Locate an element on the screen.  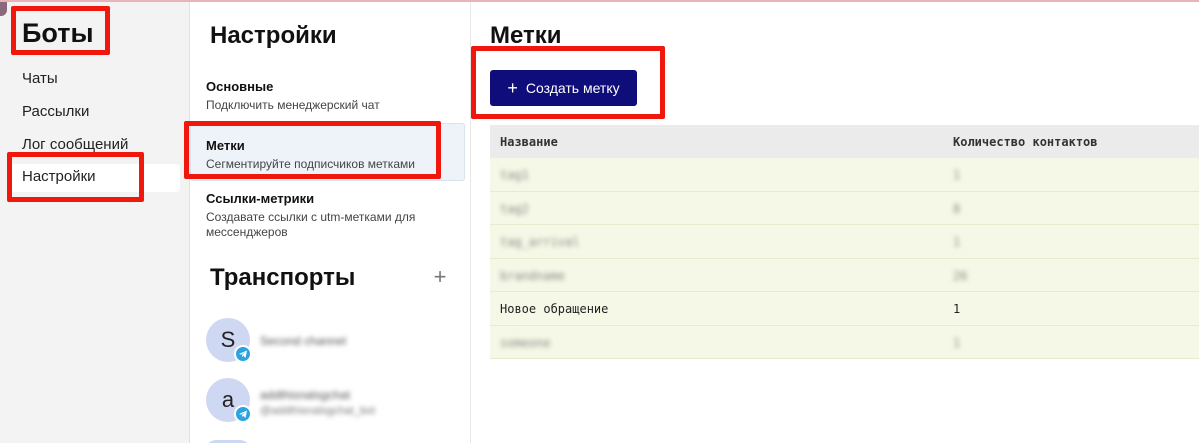
sidebar-item-message-log: Лог сообщений is located at coordinates (75, 144).